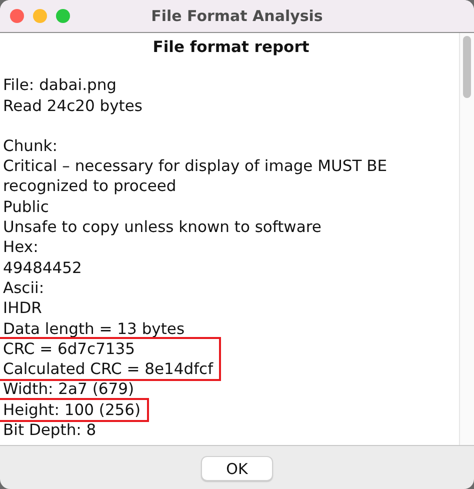 This screenshot has width=474, height=489. Describe the element at coordinates (49, 430) in the screenshot. I see `report-line: Bit Depth: 8` at that location.